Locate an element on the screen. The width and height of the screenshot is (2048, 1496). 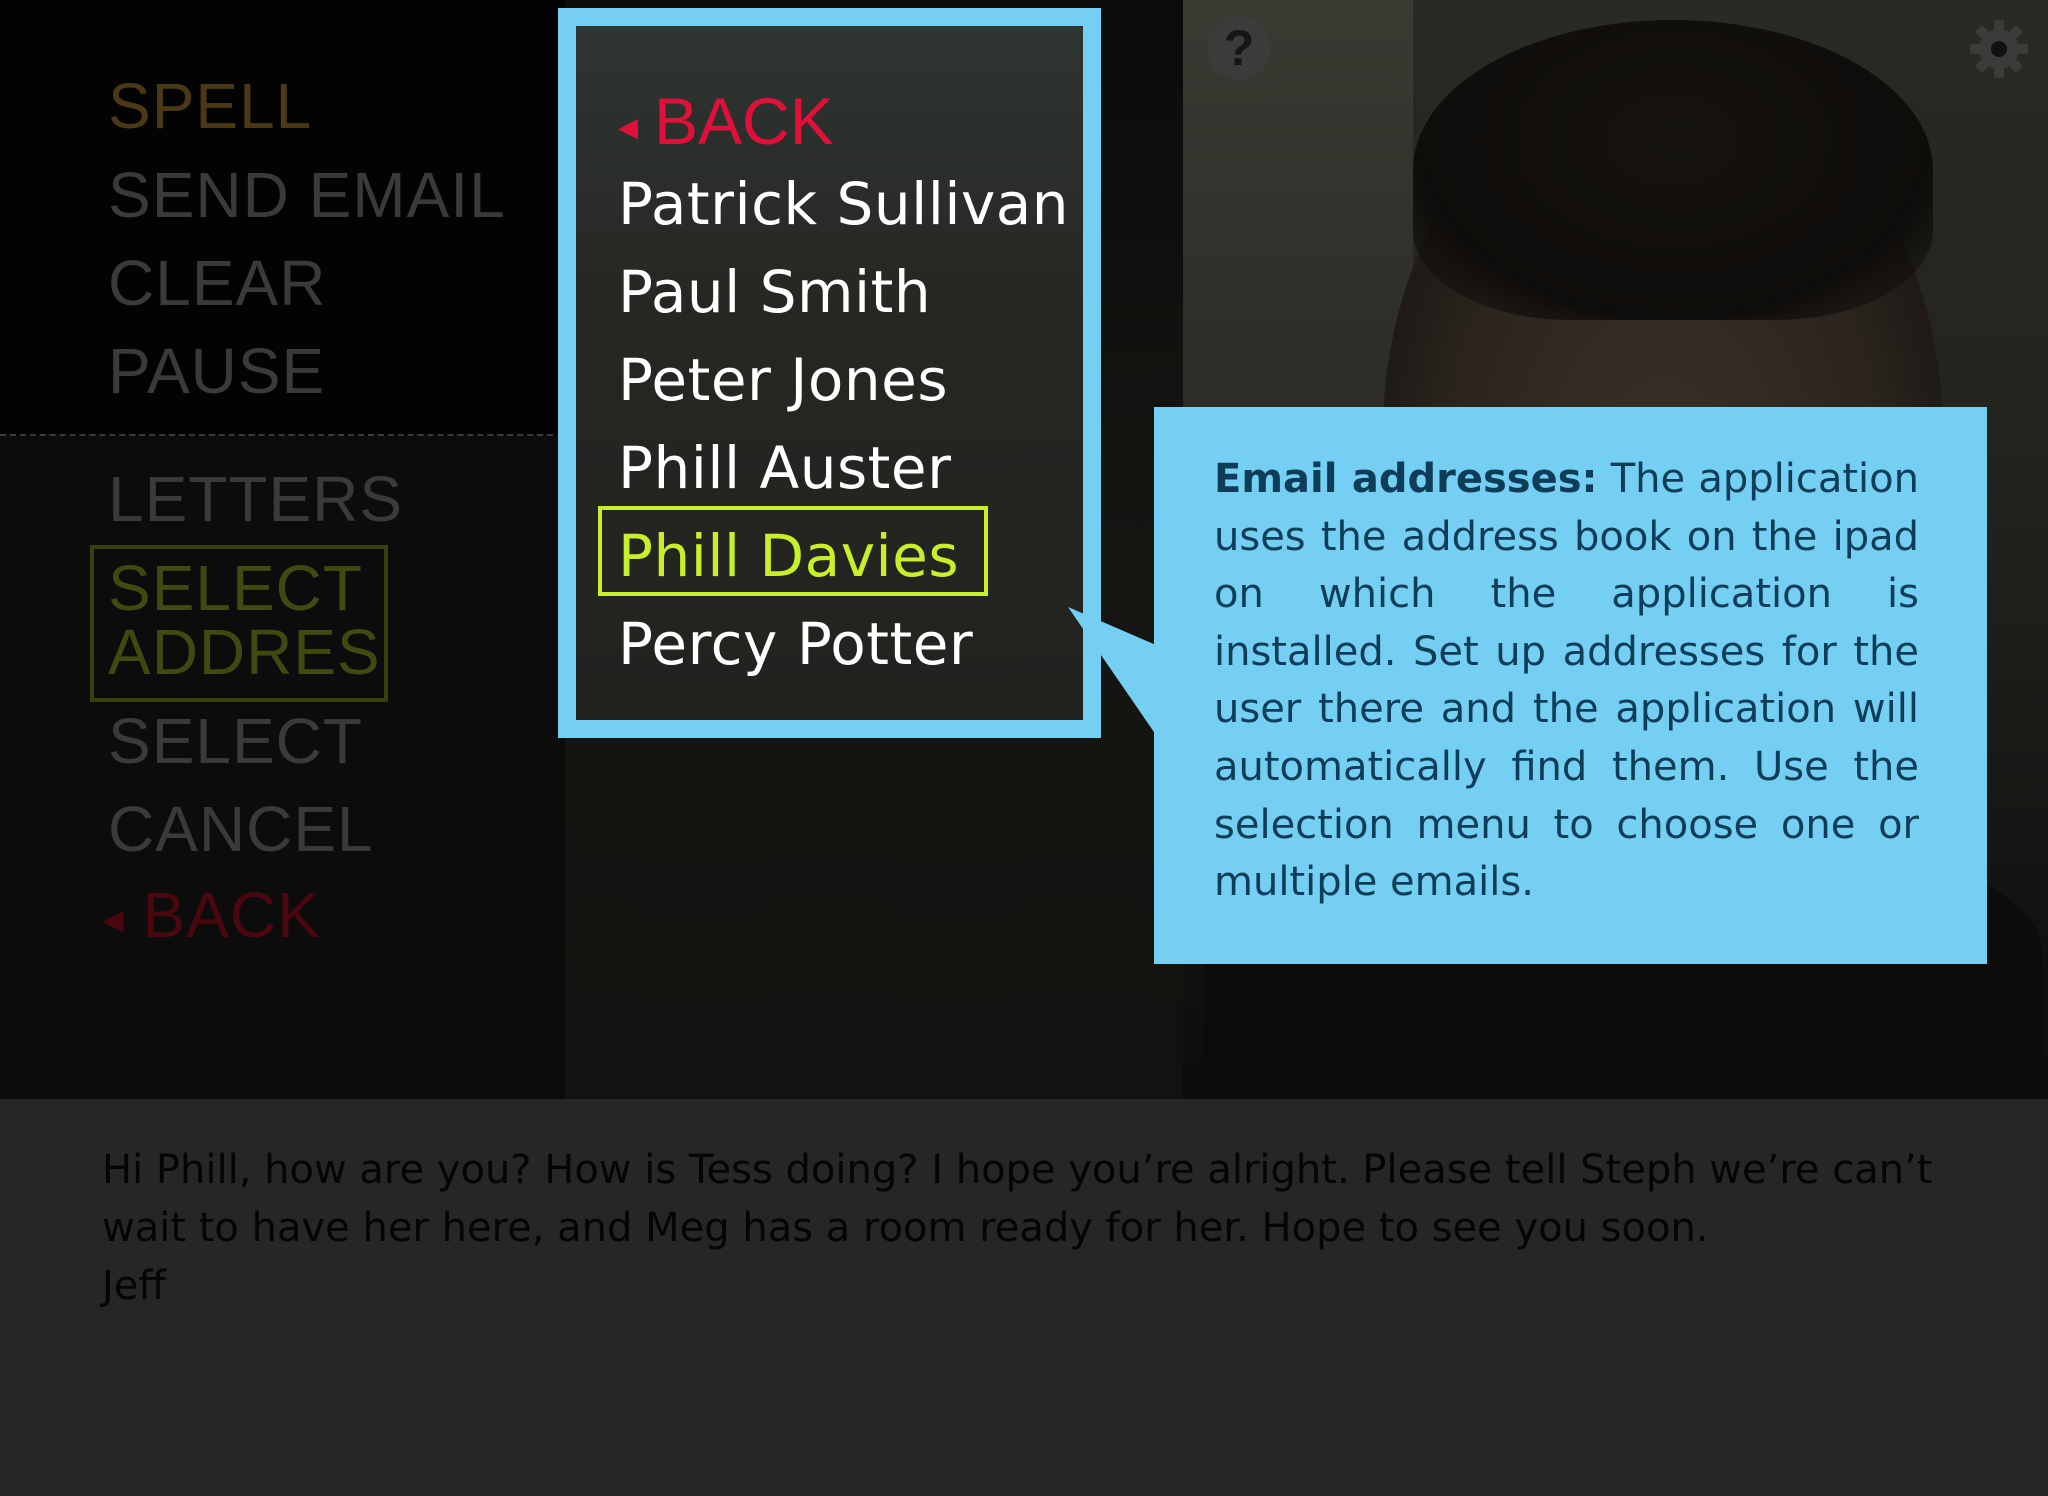
callout-heading: Email addresses: is located at coordinates (1406, 479).